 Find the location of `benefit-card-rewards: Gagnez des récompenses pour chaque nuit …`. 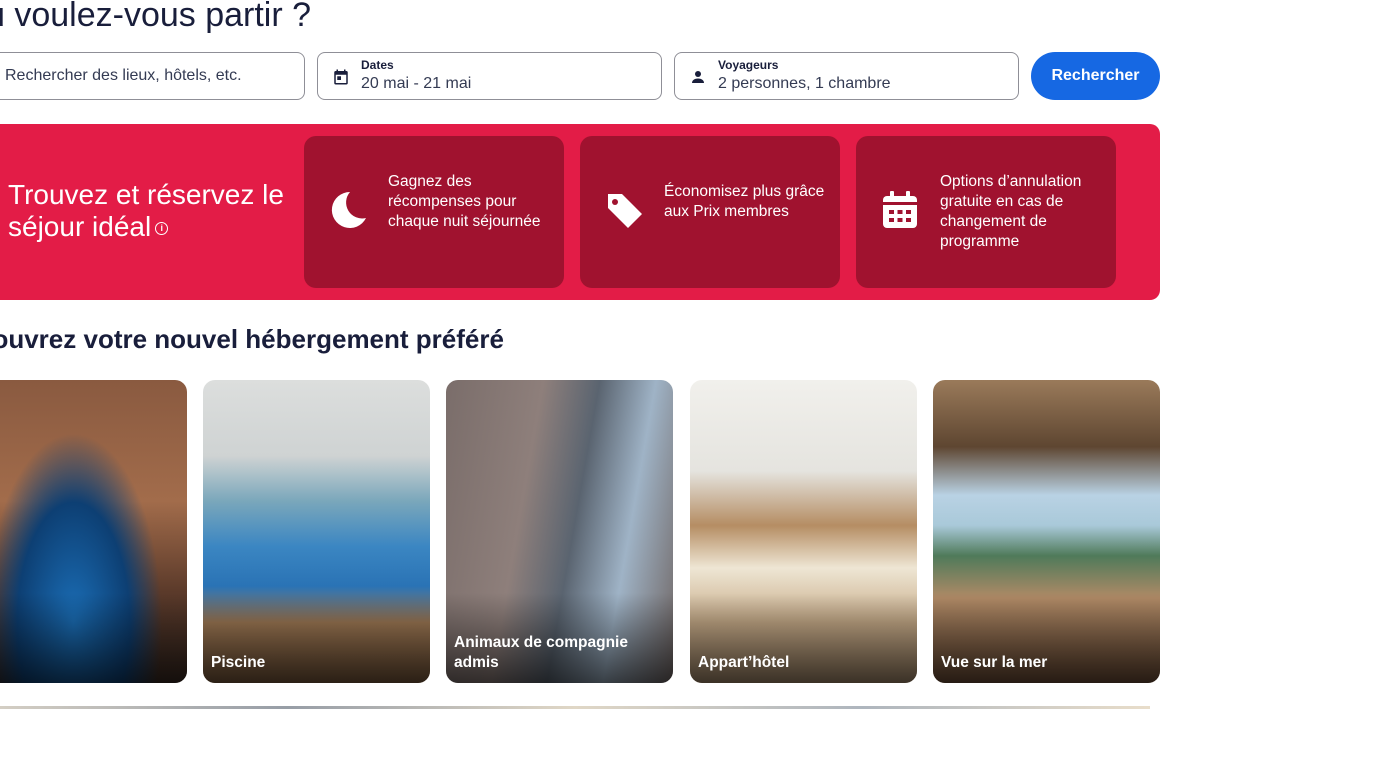

benefit-card-rewards: Gagnez des récompenses pour chaque nuit … is located at coordinates (434, 212).